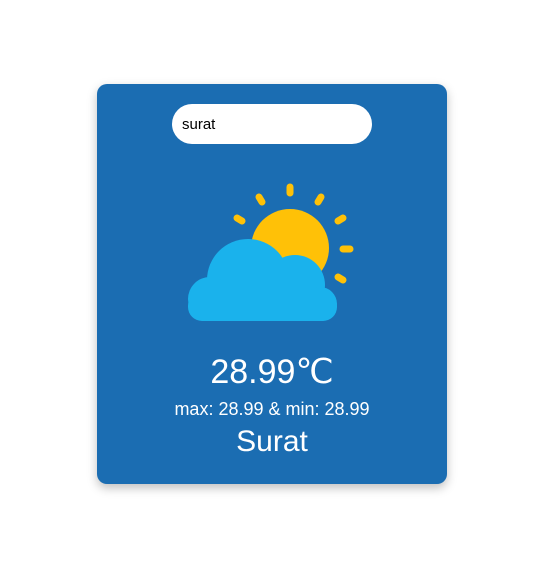 The image size is (545, 587). Describe the element at coordinates (314, 372) in the screenshot. I see `temperature-unit: ℃` at that location.